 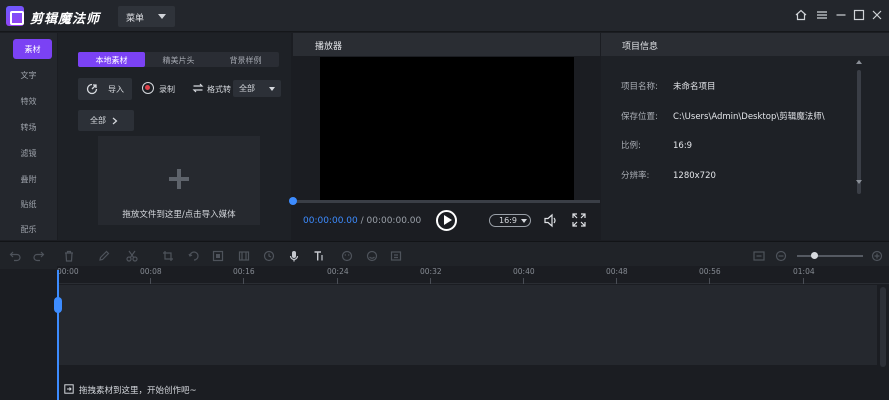 I want to click on tick-label: 00:40, so click(x=524, y=271).